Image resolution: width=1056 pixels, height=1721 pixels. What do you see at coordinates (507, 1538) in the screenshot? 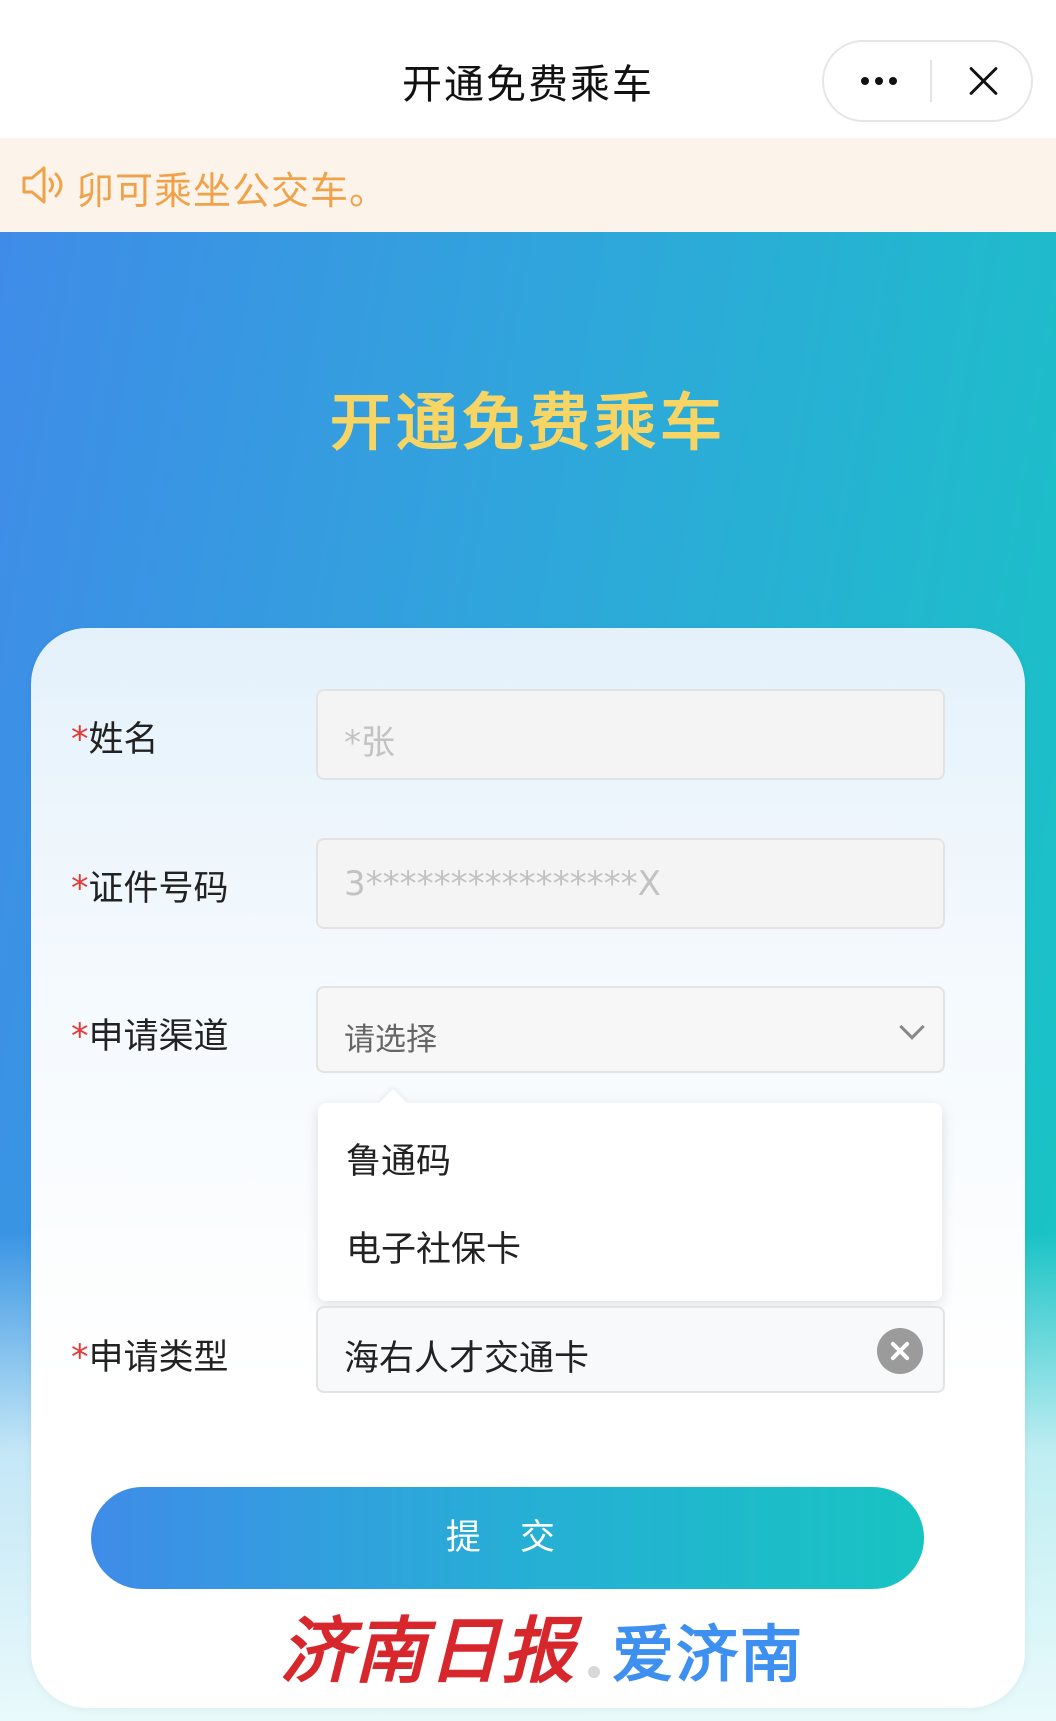
I see `submit-button: 提 交` at bounding box center [507, 1538].